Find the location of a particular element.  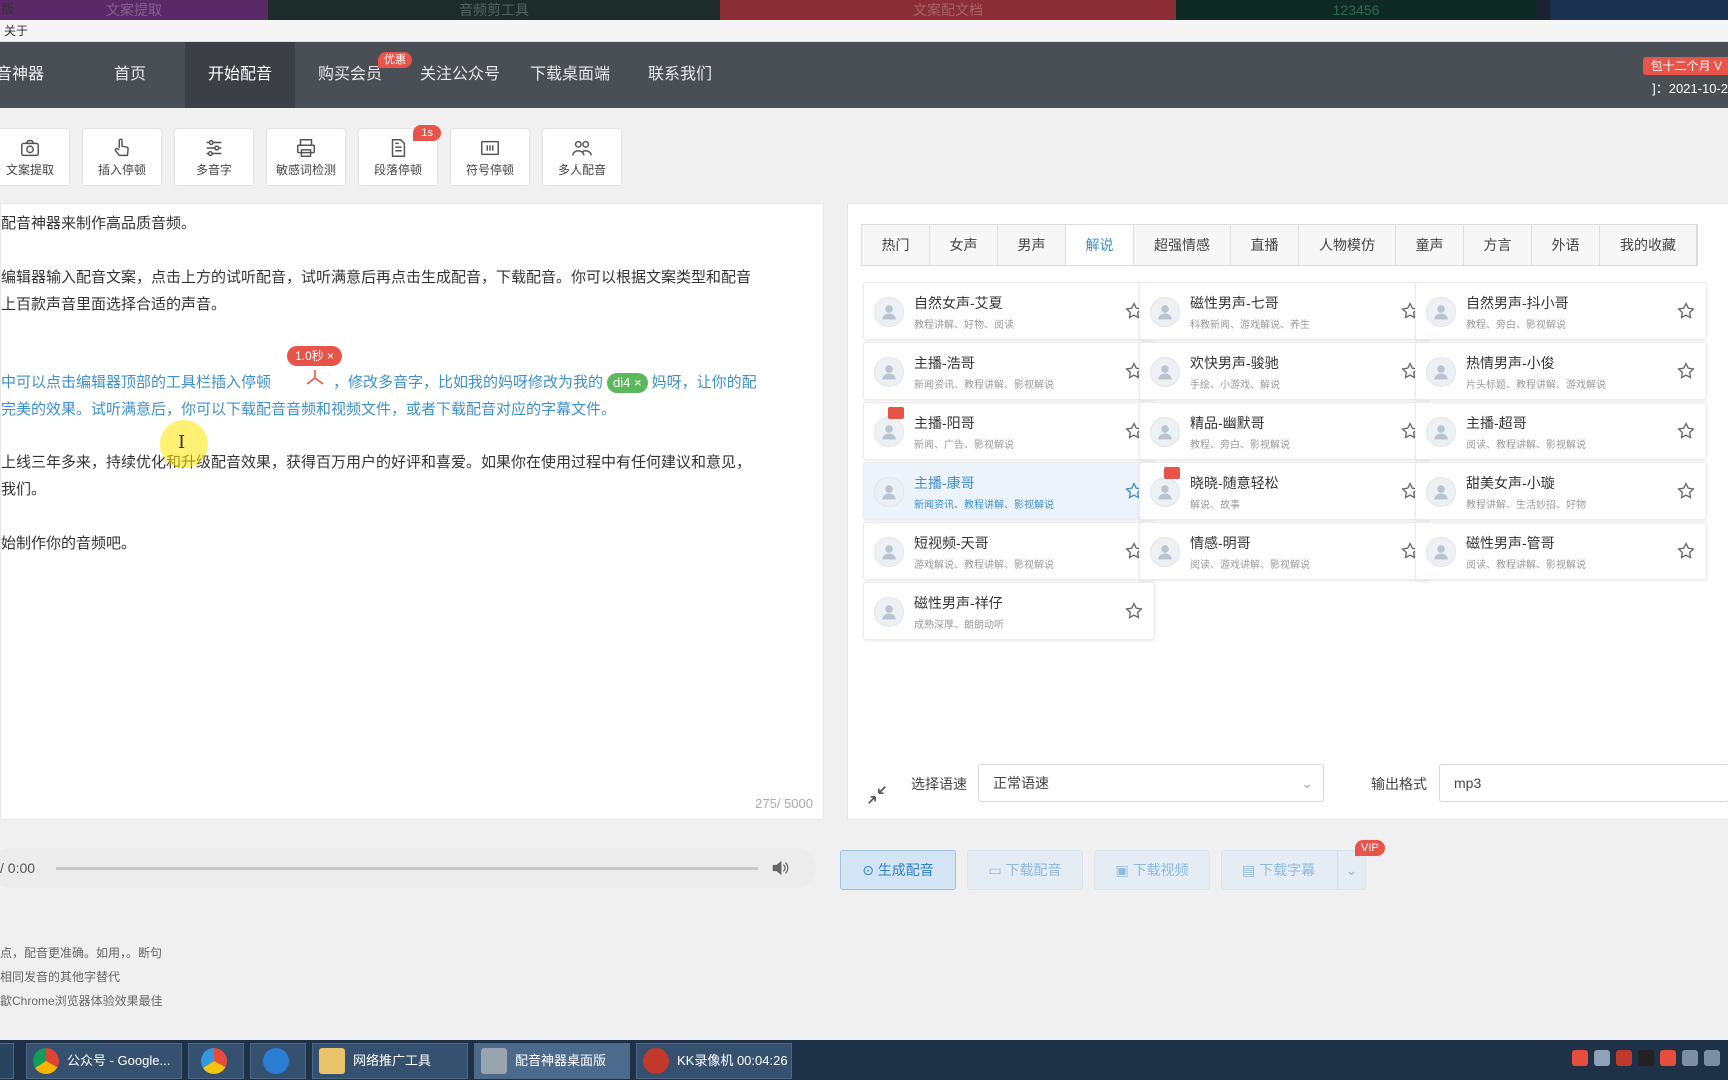

tab-foreign: 外语 is located at coordinates (1566, 245).